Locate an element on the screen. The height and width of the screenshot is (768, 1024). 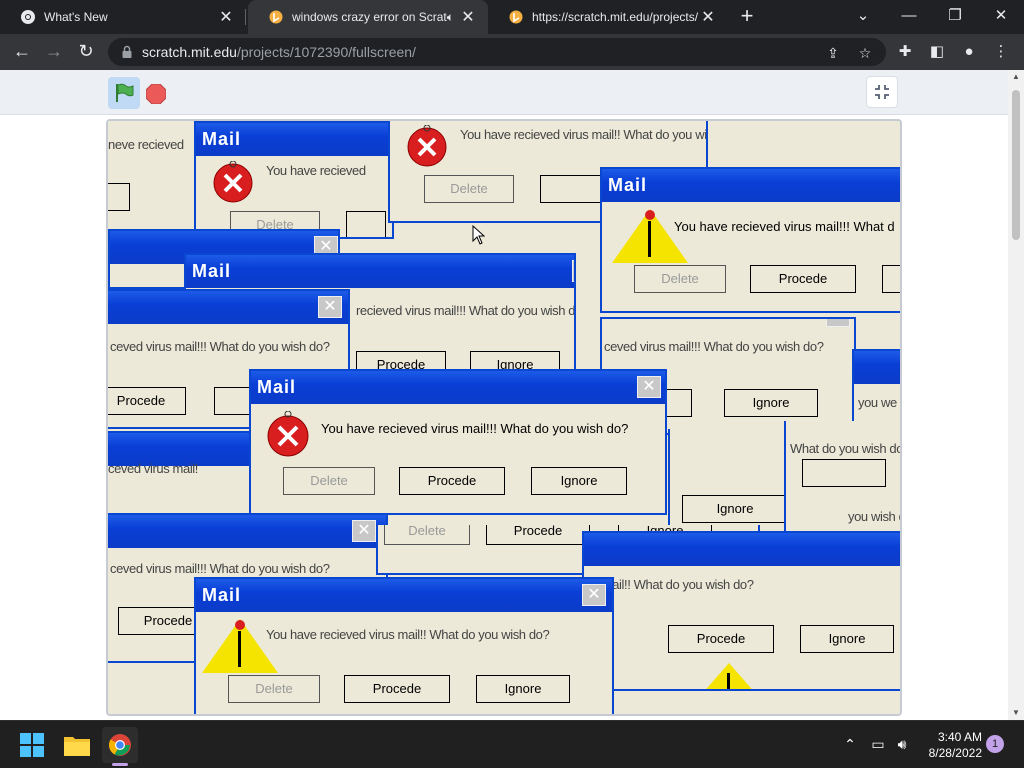
profile-icon: ● is located at coordinates (969, 52).